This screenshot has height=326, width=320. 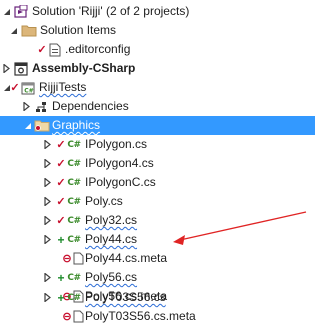 I want to click on tree-item-label: Poly56.cs, so click(x=111, y=277).